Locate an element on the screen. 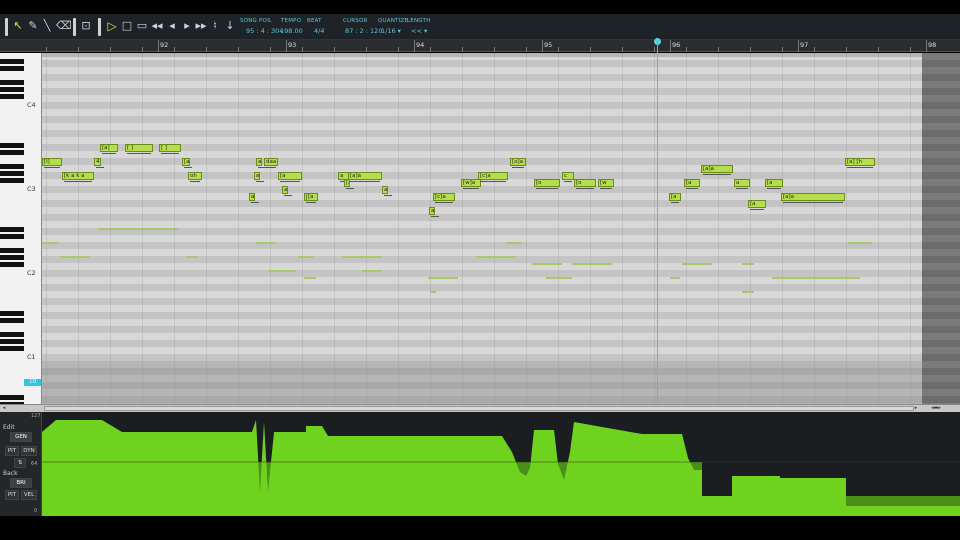  loop-icon: ▭ is located at coordinates (142, 26).